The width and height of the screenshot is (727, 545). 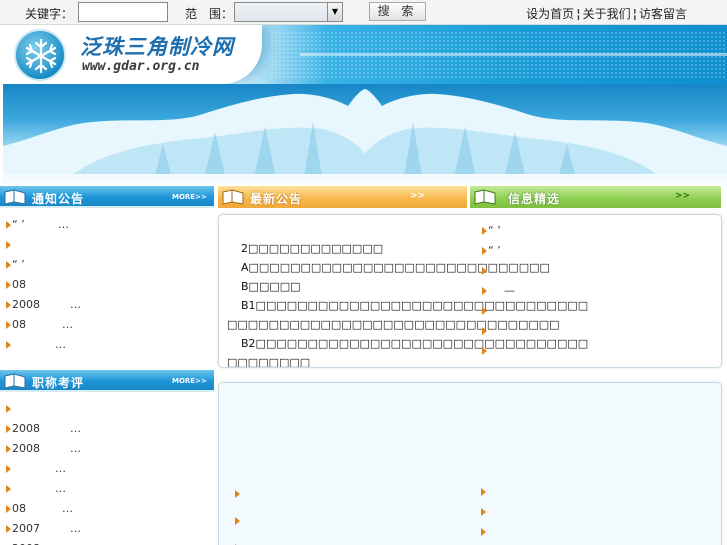 What do you see at coordinates (58, 383) in the screenshot?
I see `exam-title: 职称考评` at bounding box center [58, 383].